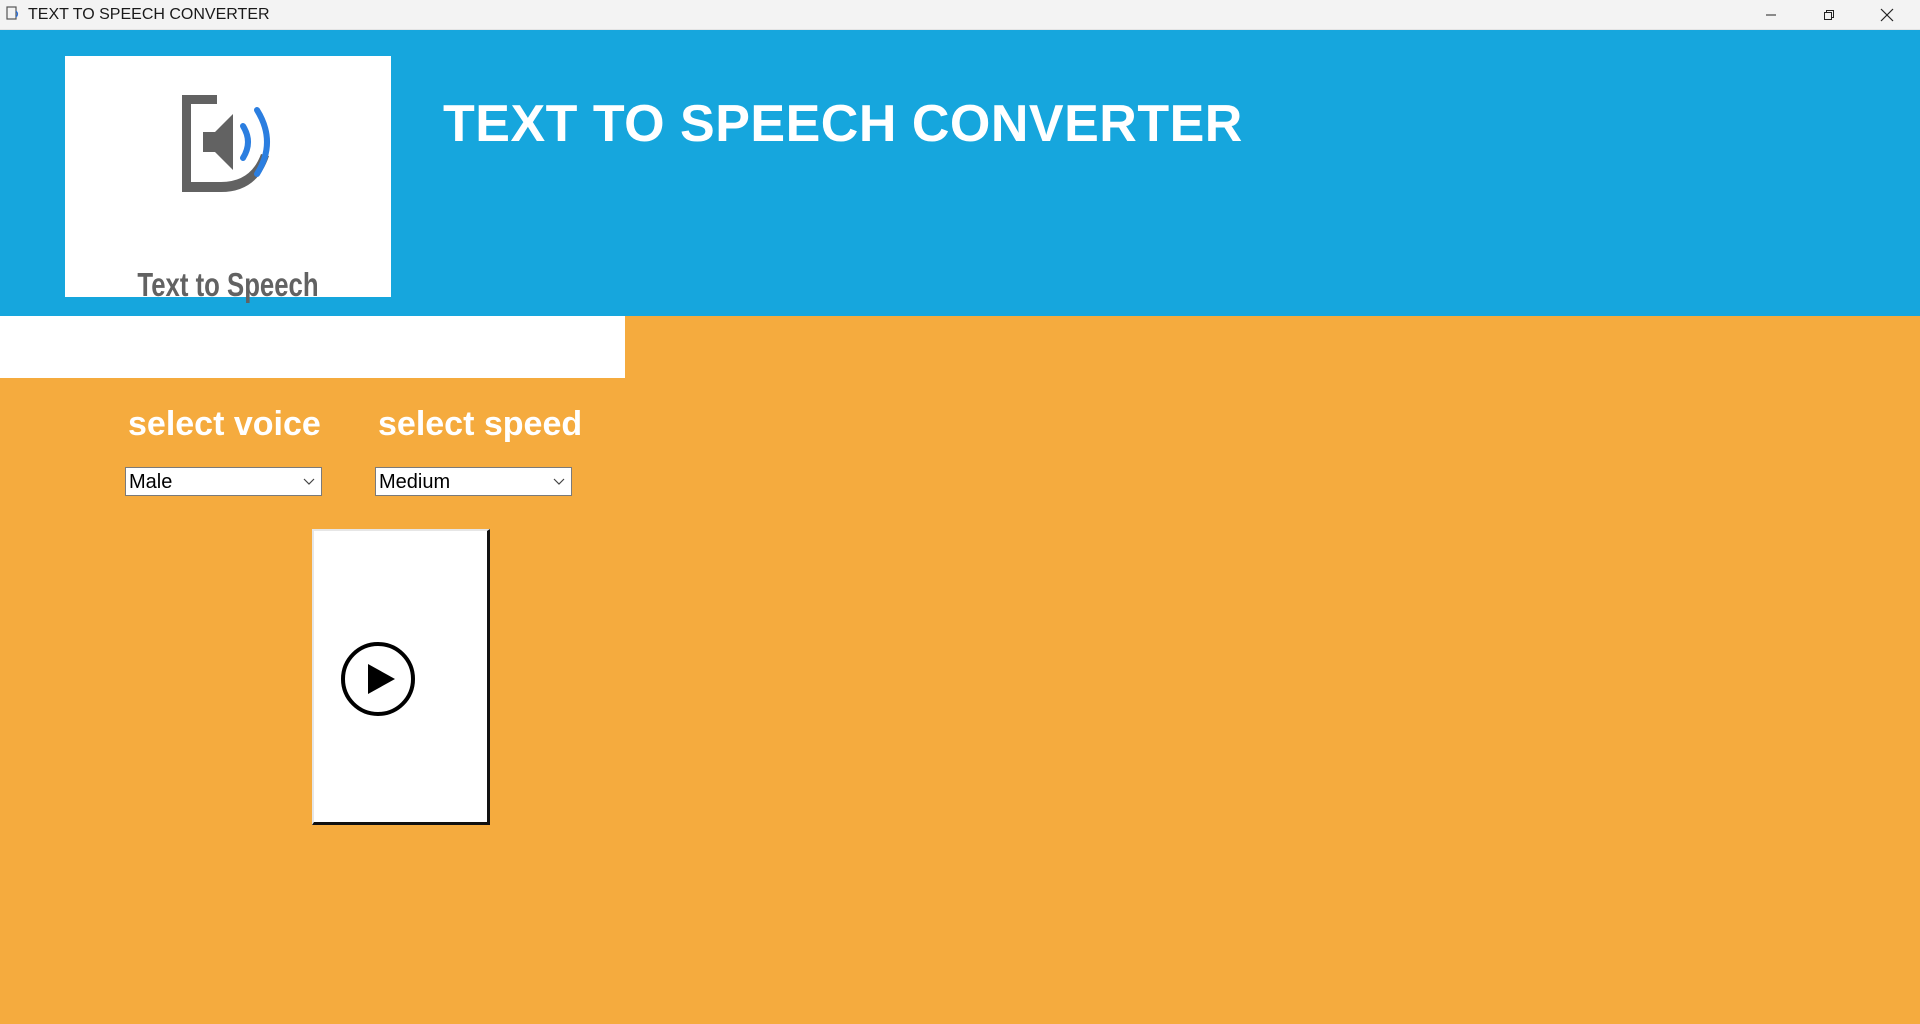 This screenshot has width=1920, height=1024. I want to click on logo-text: Text to Speech, so click(228, 284).